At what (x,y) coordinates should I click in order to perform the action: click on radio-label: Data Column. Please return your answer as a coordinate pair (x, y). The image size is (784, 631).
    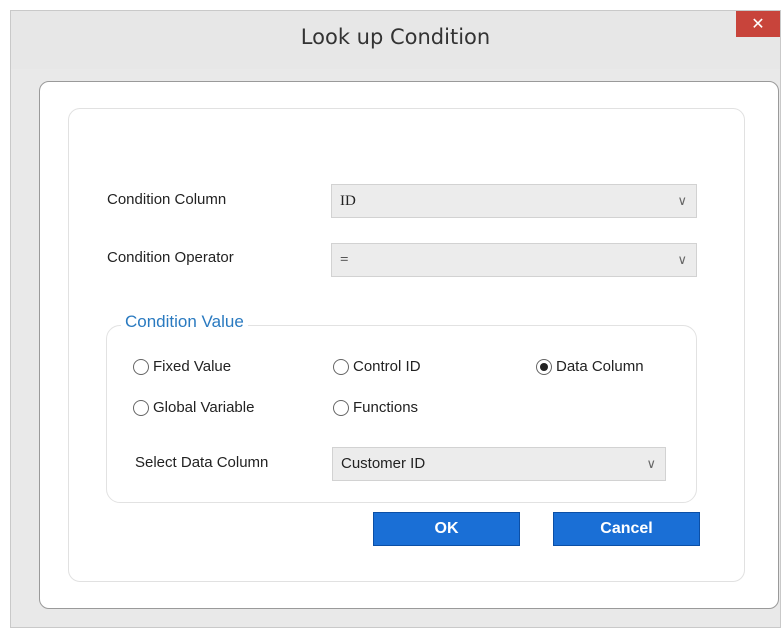
    Looking at the image, I should click on (600, 366).